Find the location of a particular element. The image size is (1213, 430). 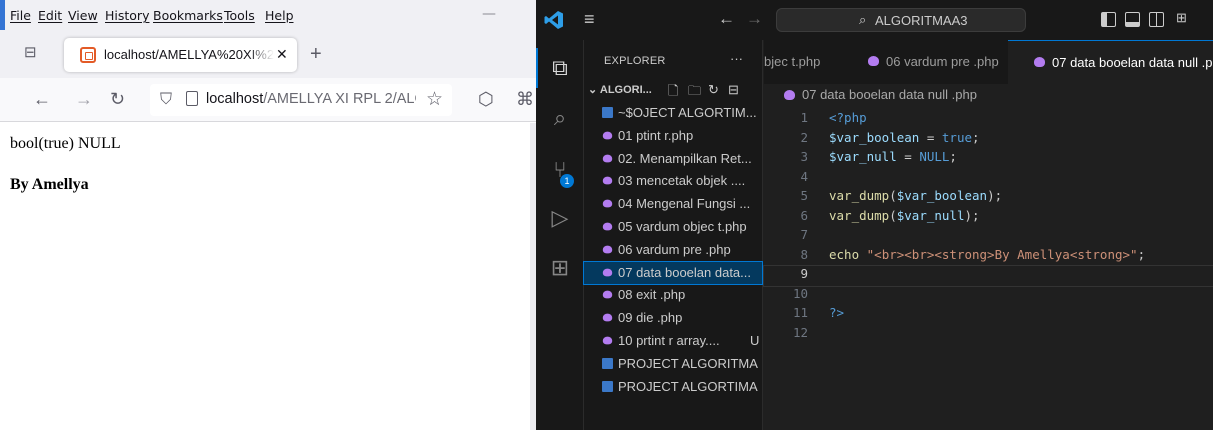

code-line: 7 is located at coordinates (988, 237).